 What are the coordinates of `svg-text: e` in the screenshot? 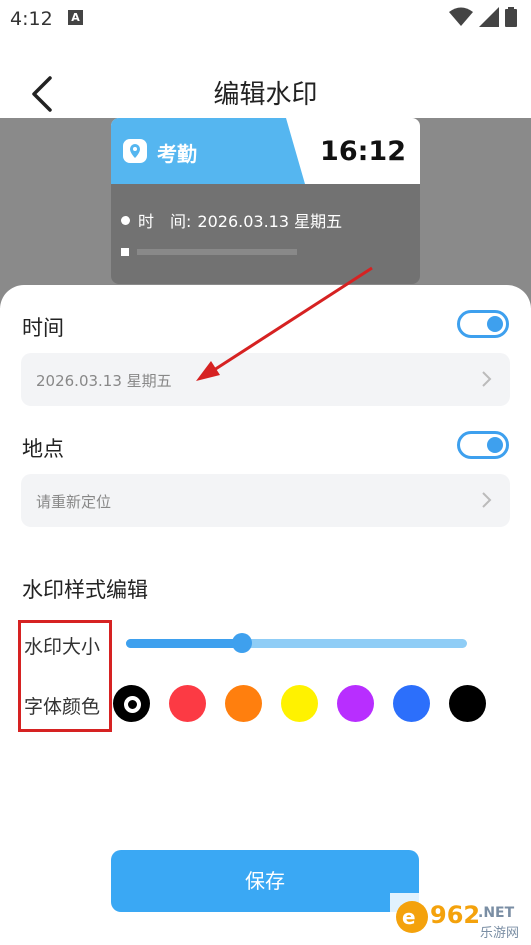 It's located at (409, 917).